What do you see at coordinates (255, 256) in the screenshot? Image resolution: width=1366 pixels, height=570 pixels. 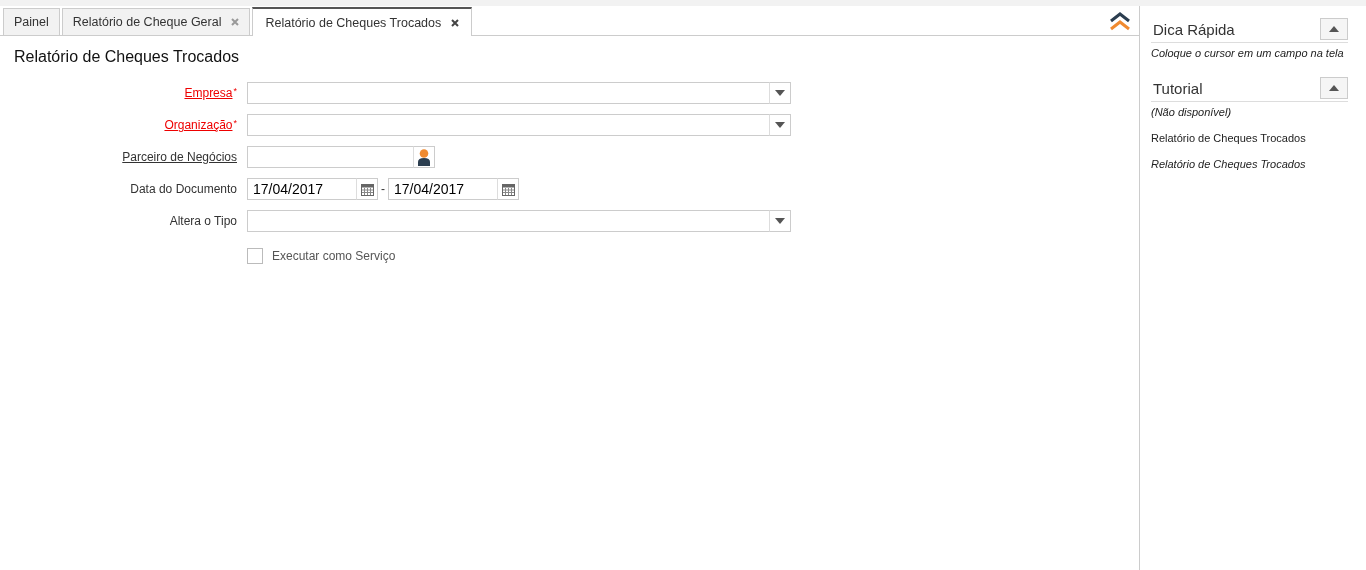 I see `checkbox` at bounding box center [255, 256].